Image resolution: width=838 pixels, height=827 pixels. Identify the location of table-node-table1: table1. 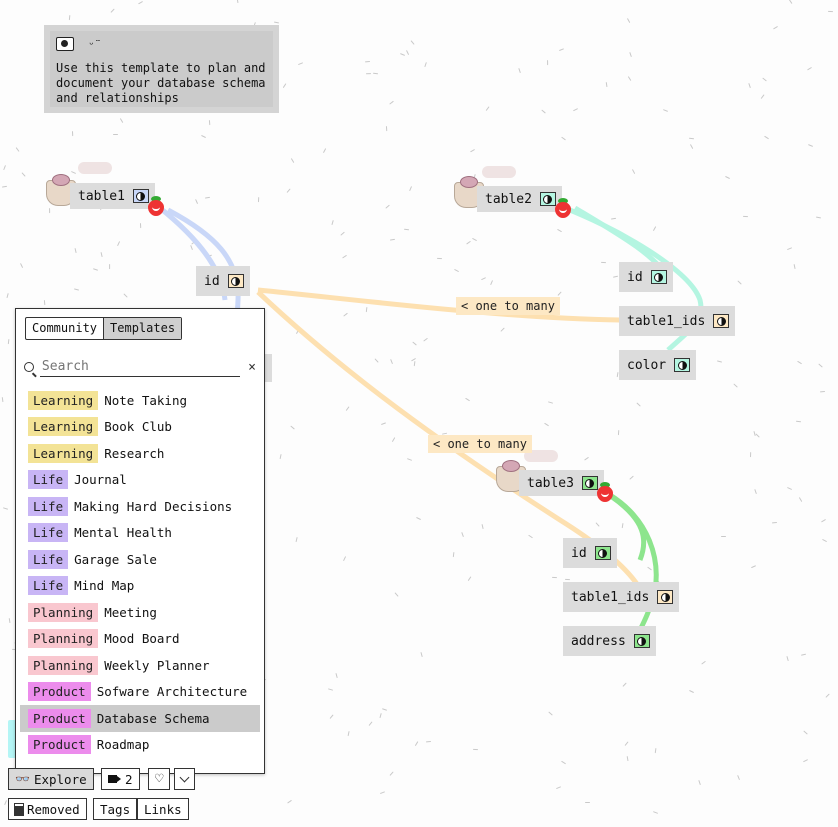
(112, 196).